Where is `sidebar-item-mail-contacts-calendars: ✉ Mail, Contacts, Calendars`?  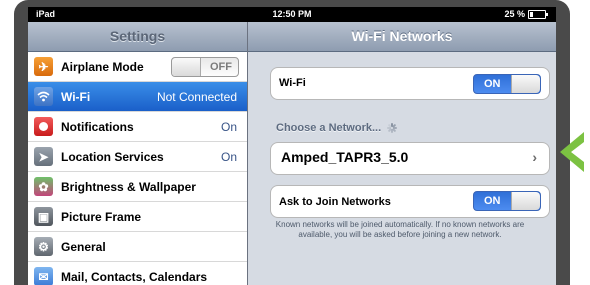
sidebar-item-mail-contacts-calendars: ✉ Mail, Contacts, Calendars is located at coordinates (137, 273).